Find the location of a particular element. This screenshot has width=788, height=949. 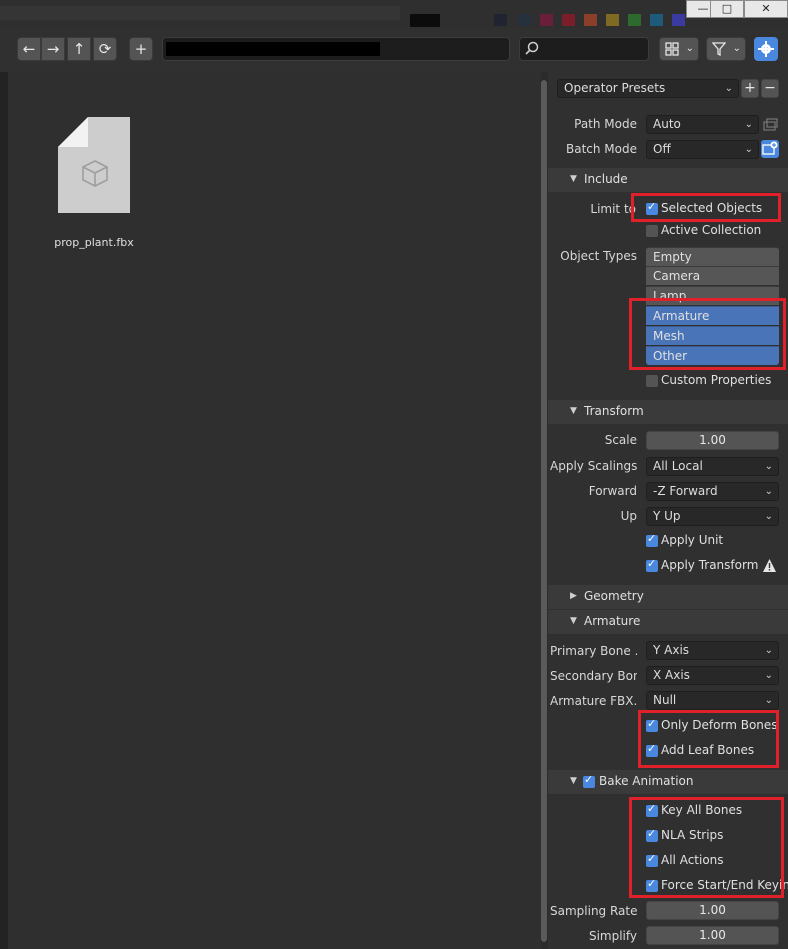

scale-label: Scale is located at coordinates (620, 440).